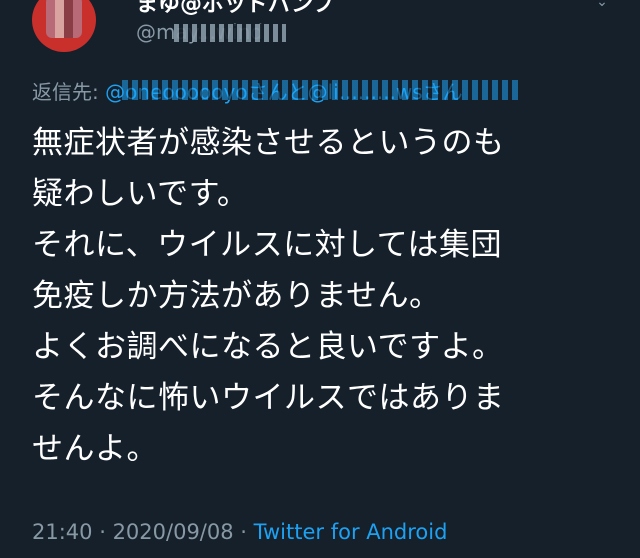 This screenshot has width=640, height=558. I want to click on avatar-image, so click(64, 19).